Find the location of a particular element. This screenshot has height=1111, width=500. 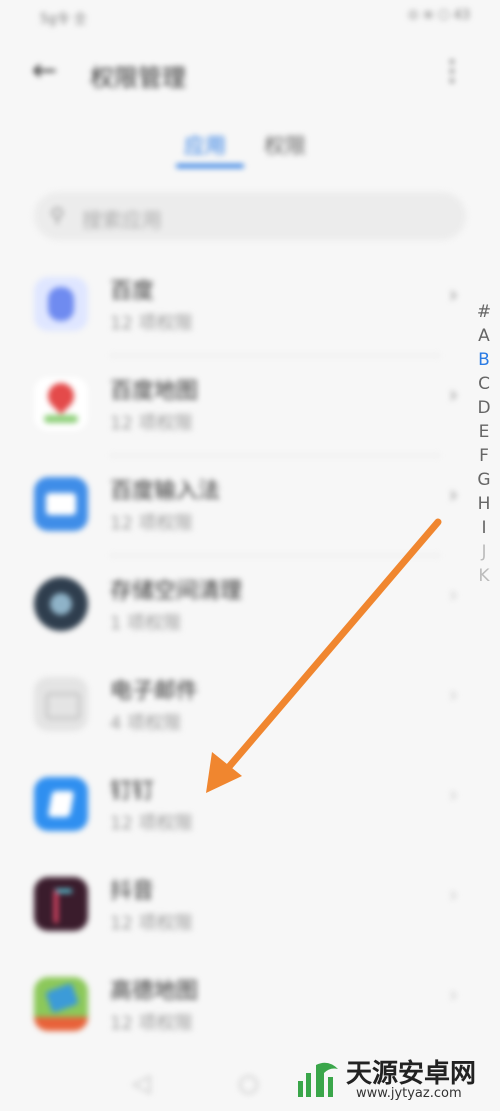

watermark-logo is located at coordinates (318, 1079).